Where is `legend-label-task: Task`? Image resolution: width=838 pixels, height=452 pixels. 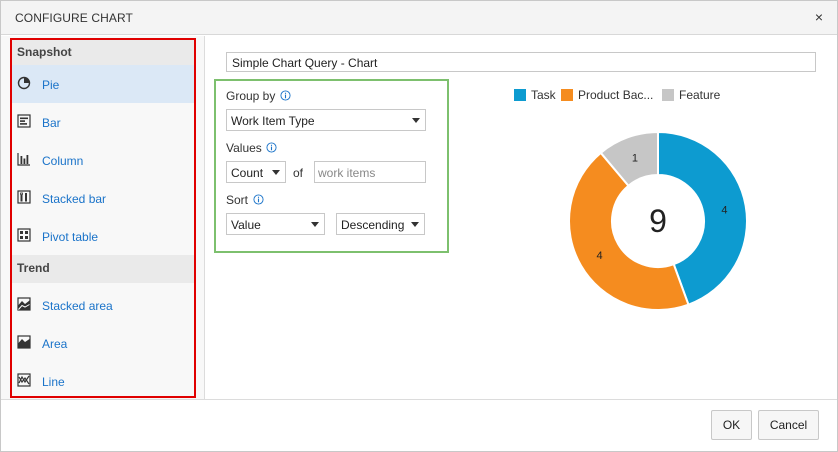
legend-label-task: Task is located at coordinates (543, 95).